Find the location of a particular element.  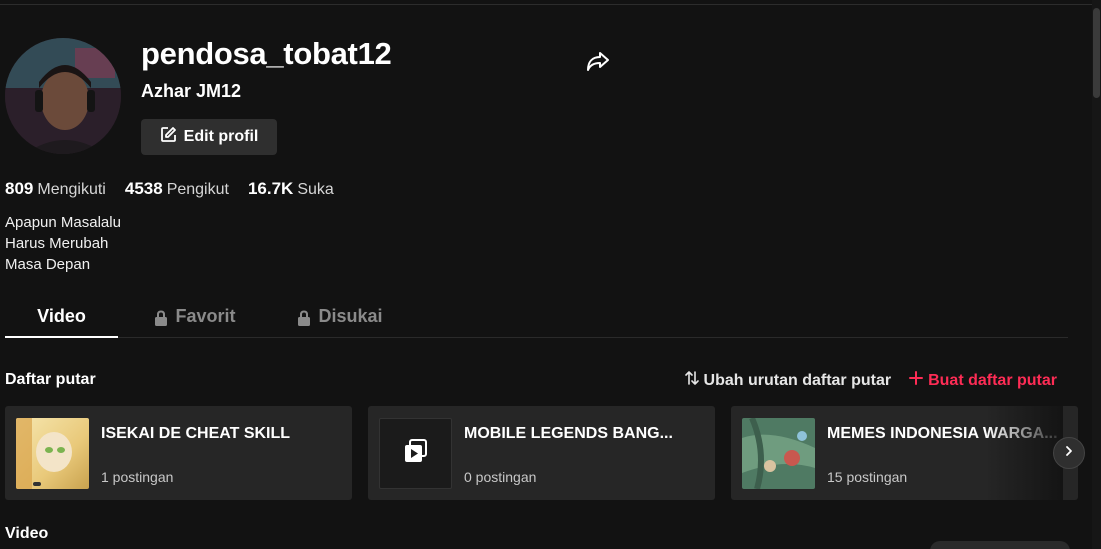

scrollbar is located at coordinates (1096, 274).